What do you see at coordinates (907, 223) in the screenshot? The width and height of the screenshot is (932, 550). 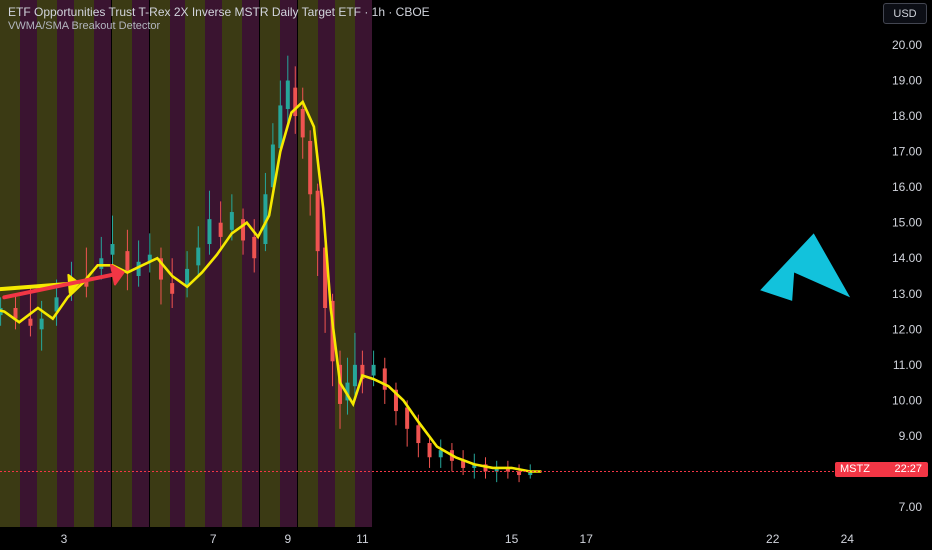 I see `price-tick-label: 15.00` at bounding box center [907, 223].